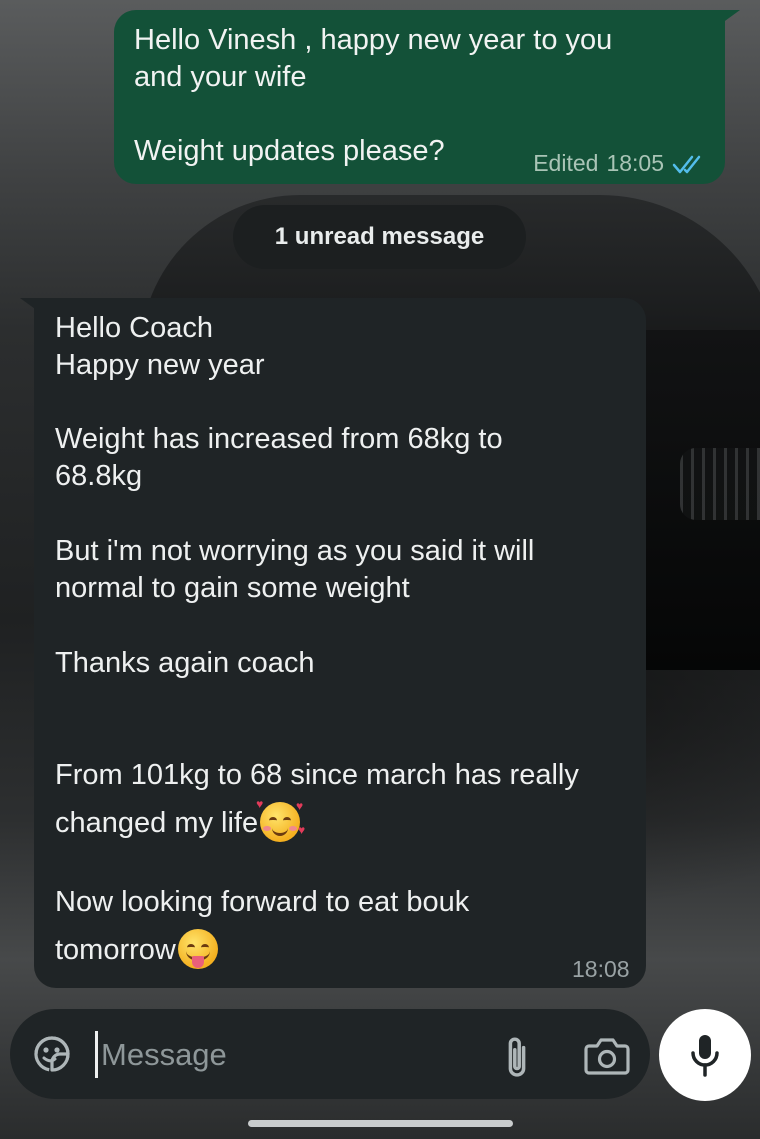 The height and width of the screenshot is (1139, 760). What do you see at coordinates (134, 328) in the screenshot?
I see `incoming-line: Hello Coach` at bounding box center [134, 328].